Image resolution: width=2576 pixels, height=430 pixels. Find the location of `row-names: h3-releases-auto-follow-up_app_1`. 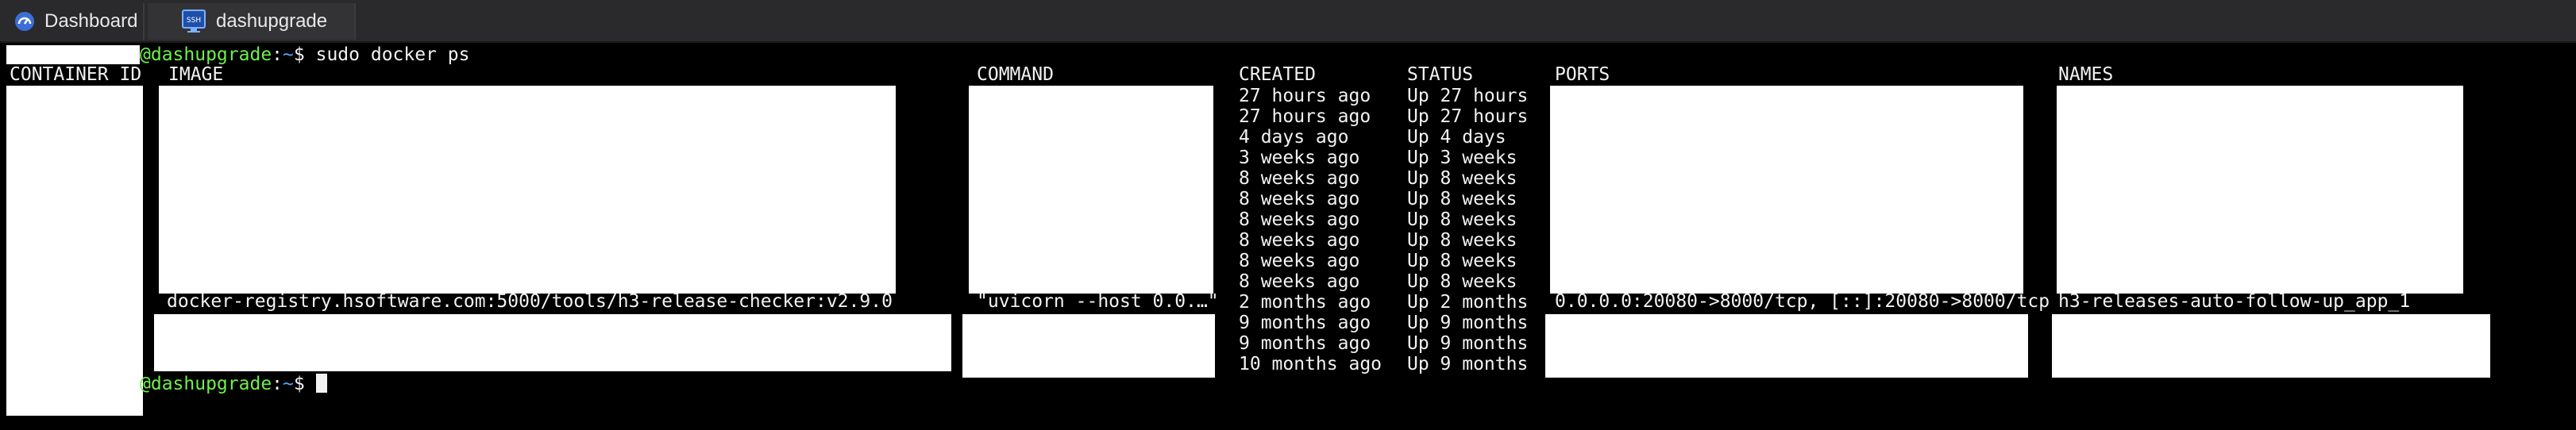

row-names: h3-releases-auto-follow-up_app_1 is located at coordinates (2234, 302).